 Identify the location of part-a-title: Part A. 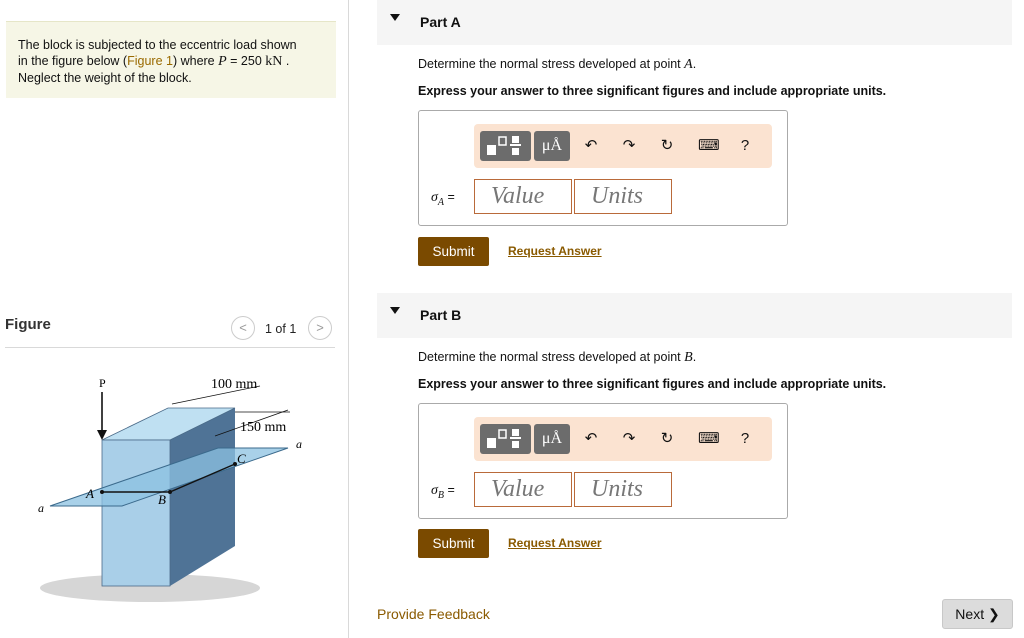
(440, 22).